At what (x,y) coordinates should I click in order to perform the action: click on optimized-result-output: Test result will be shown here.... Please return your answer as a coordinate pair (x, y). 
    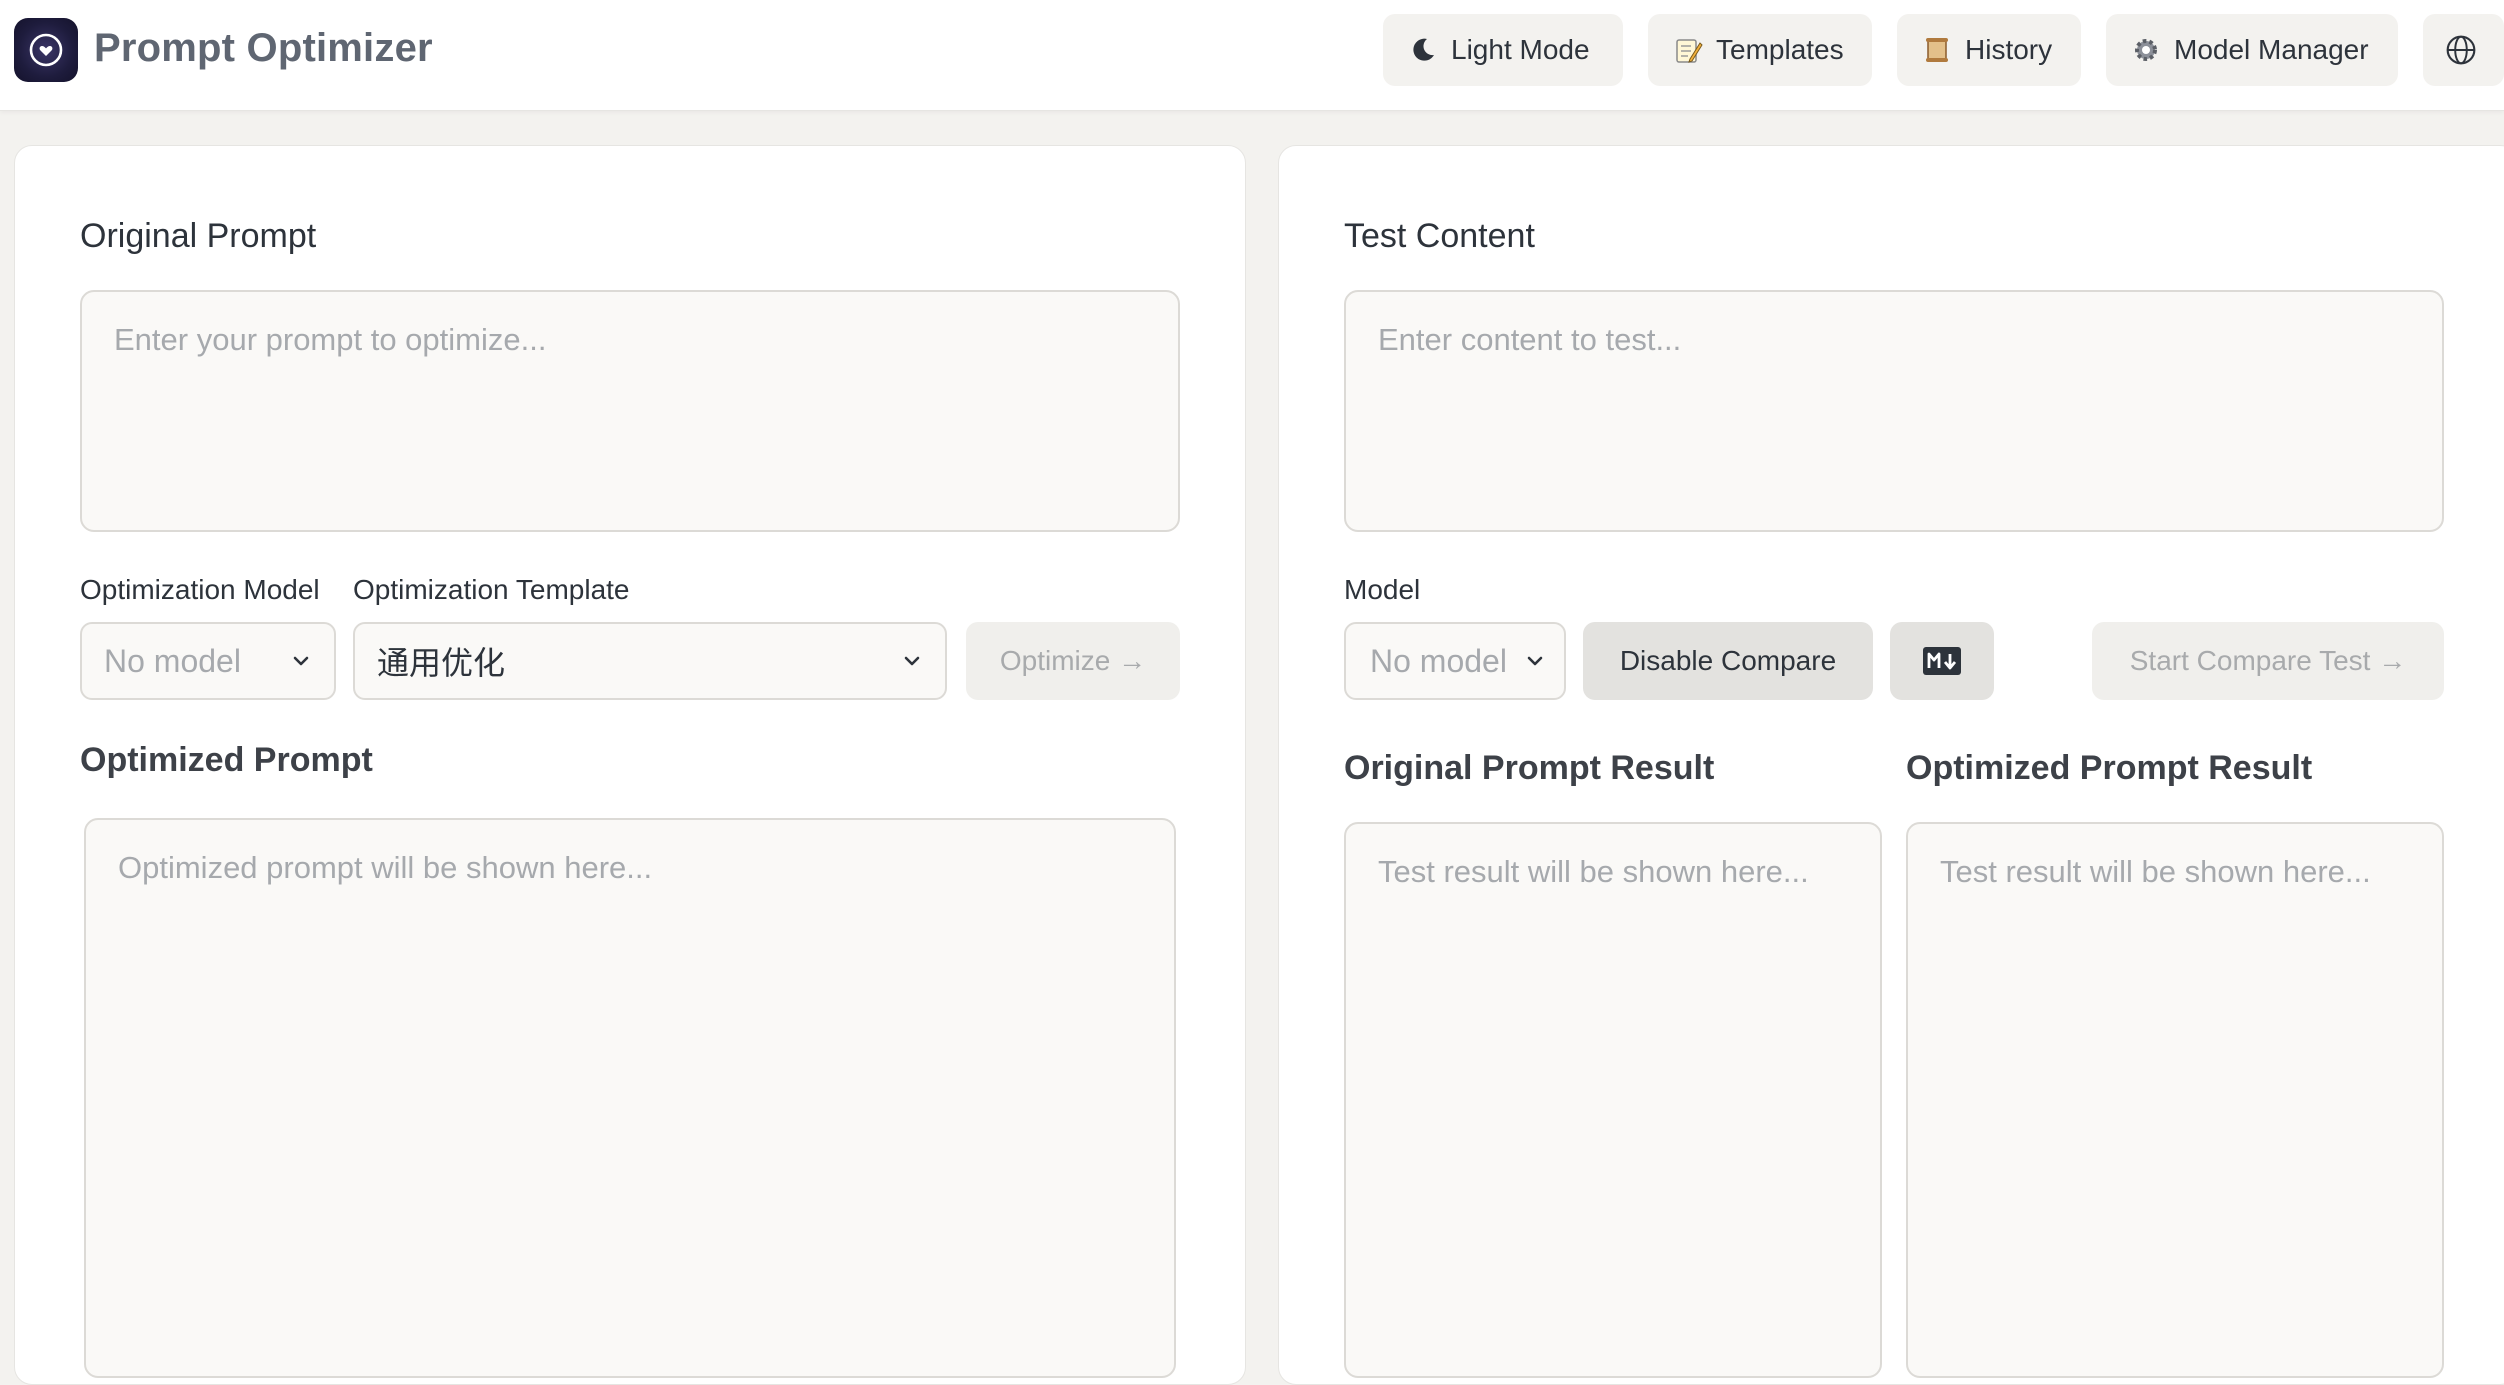
    Looking at the image, I should click on (2175, 1100).